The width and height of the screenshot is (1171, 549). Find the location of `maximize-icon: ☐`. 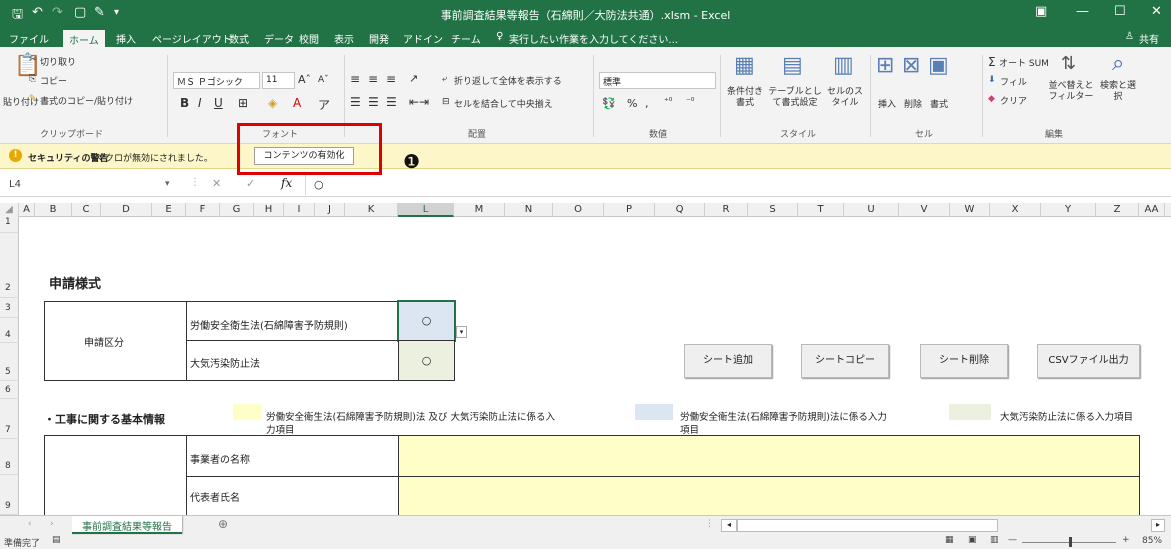

maximize-icon: ☐ is located at coordinates (1120, 11).